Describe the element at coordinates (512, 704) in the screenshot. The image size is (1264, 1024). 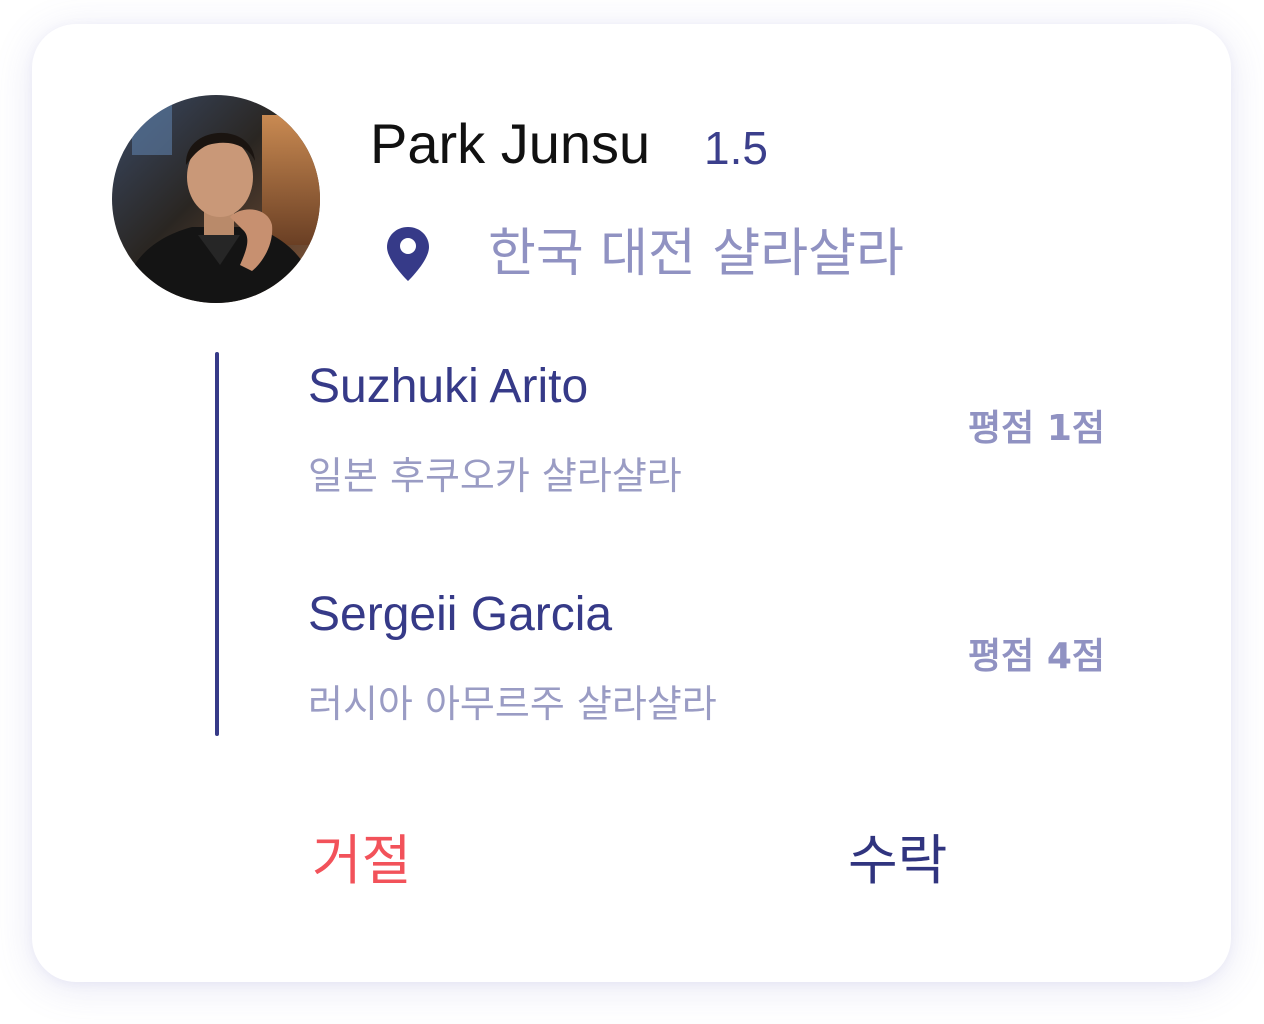
I see `history-location: 러시아 아무르주 샬라샬라` at that location.